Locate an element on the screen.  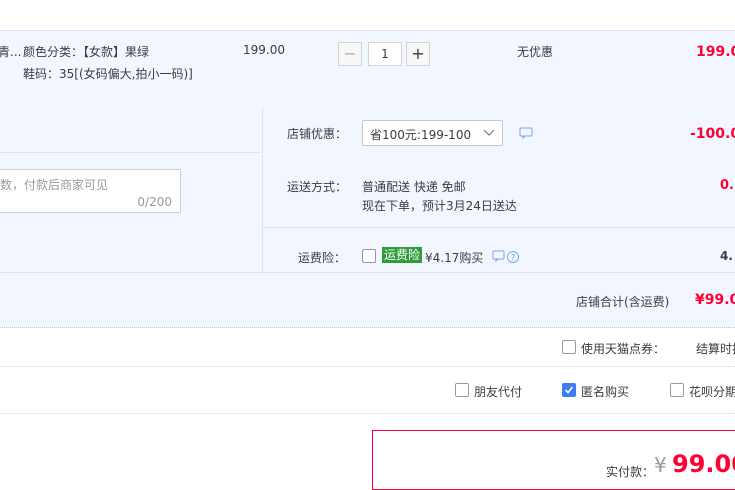
panel-divider-left is located at coordinates (131, 152).